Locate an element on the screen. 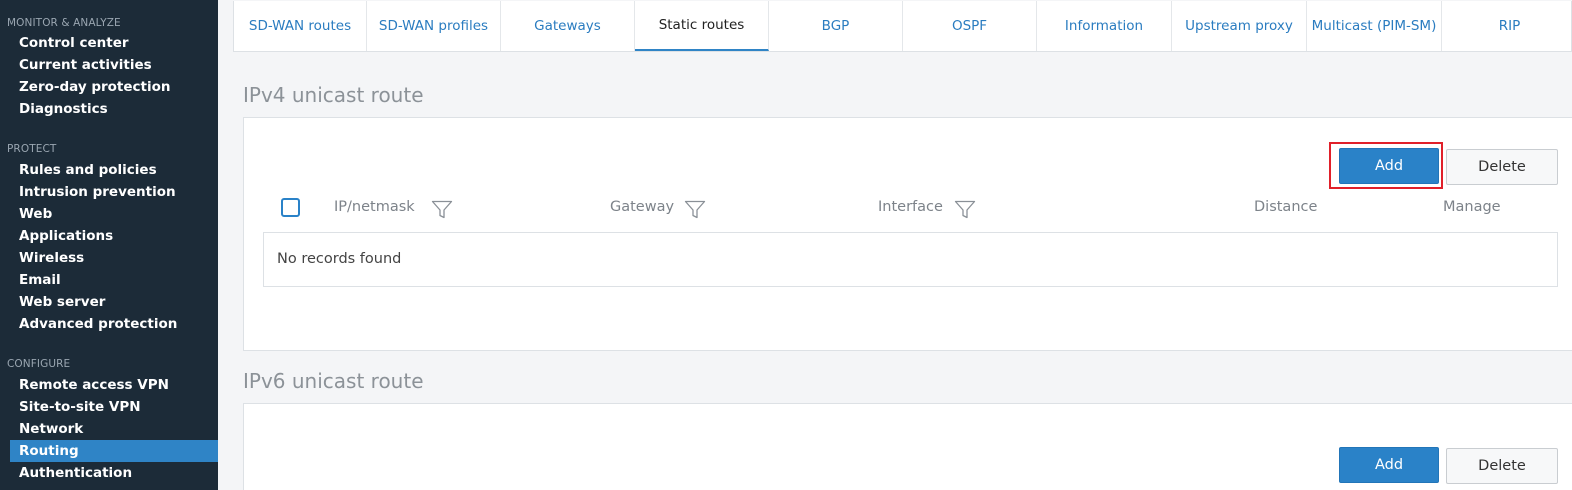 This screenshot has width=1572, height=490. ipv4-add-button: Add is located at coordinates (1389, 166).